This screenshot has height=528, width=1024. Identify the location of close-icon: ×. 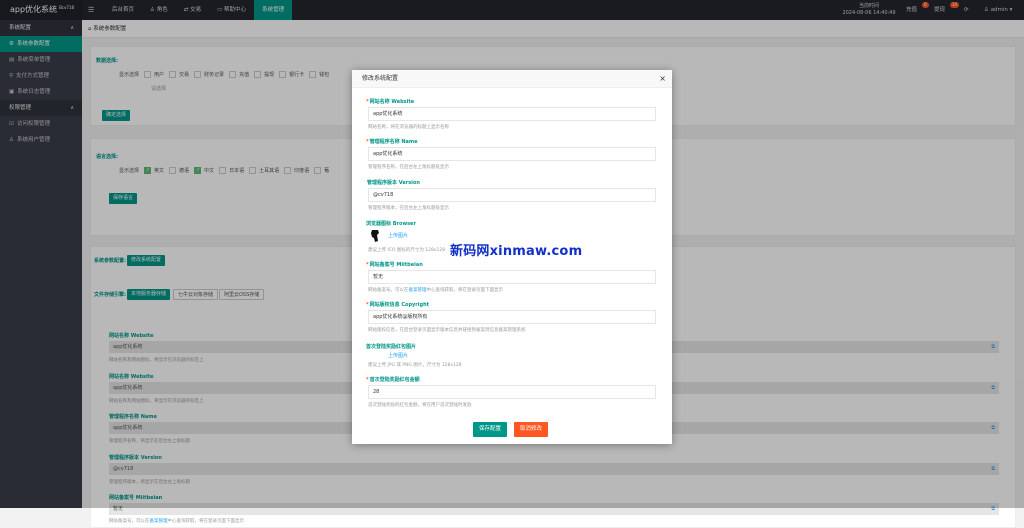
(662, 79).